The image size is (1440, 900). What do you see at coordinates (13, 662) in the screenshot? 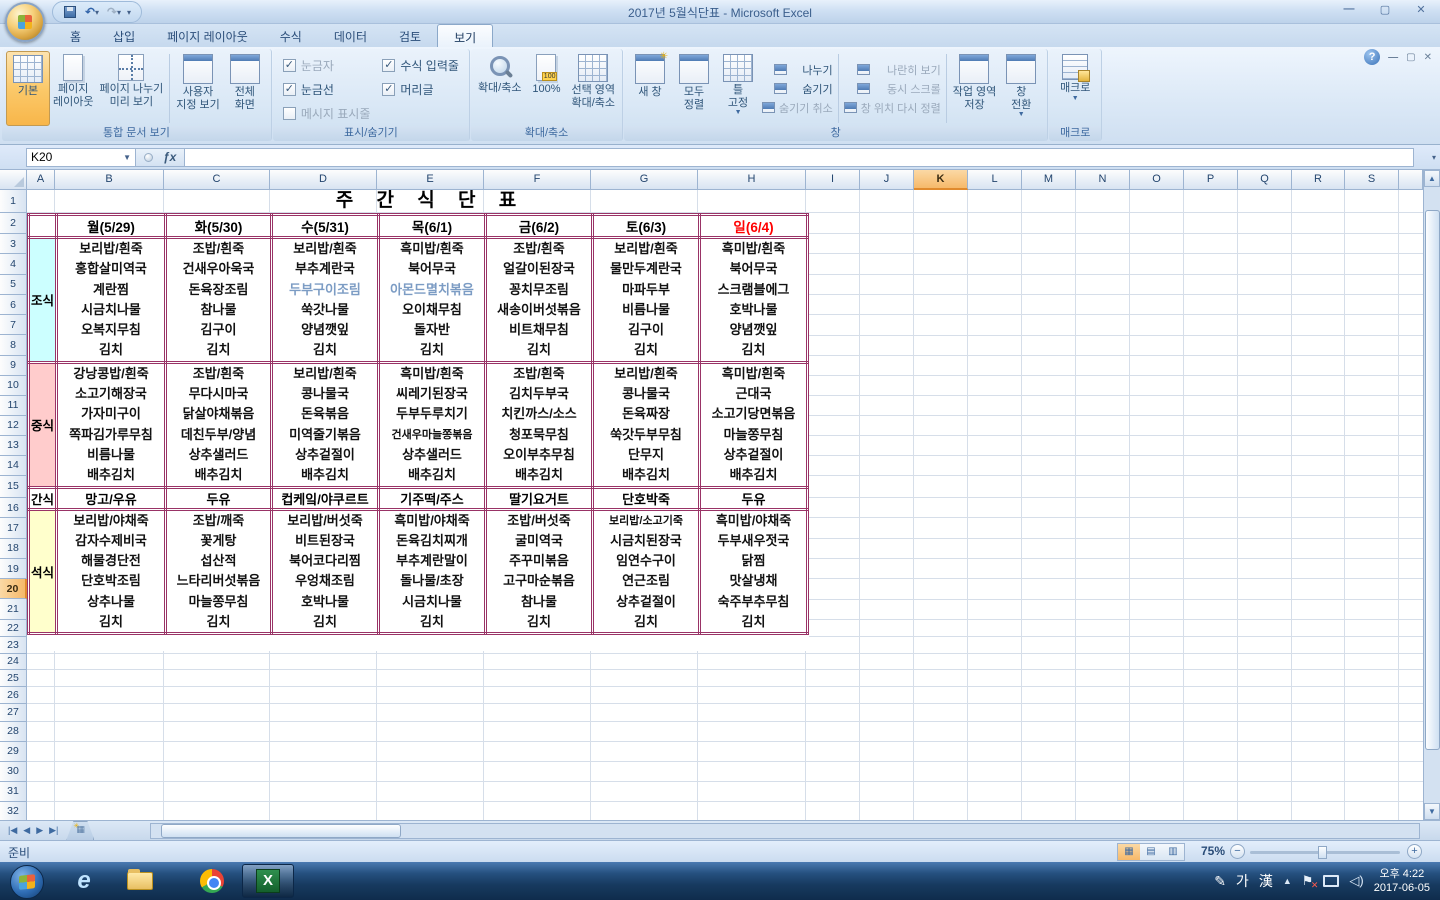
I see `row-header-24: 24` at bounding box center [13, 662].